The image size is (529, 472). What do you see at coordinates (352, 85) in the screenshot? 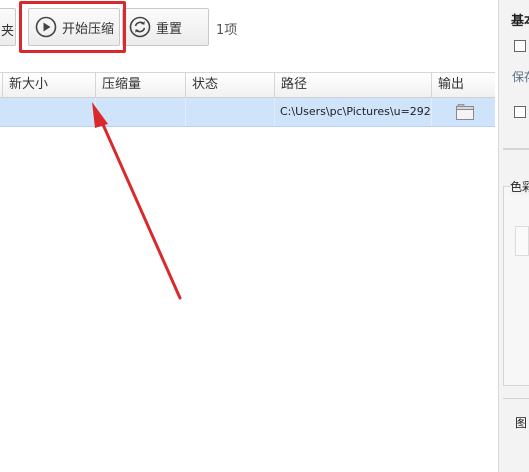
I see `column-header-path: 路径` at bounding box center [352, 85].